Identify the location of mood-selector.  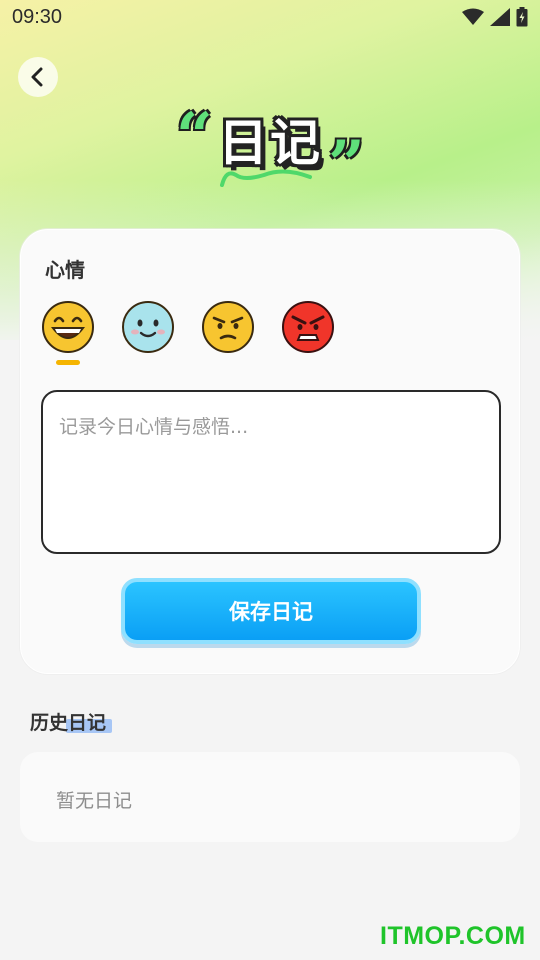
(188, 332).